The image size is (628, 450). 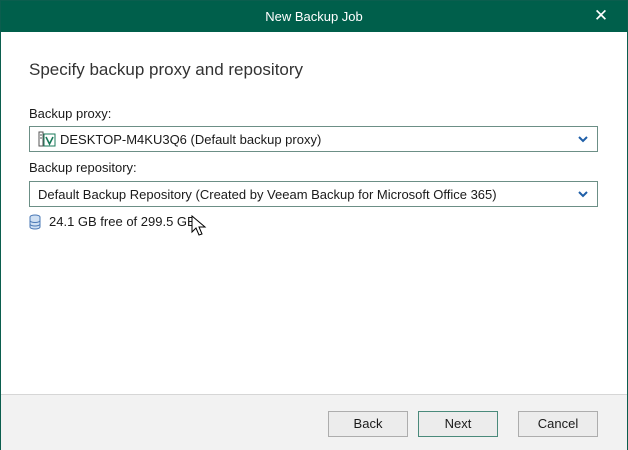 What do you see at coordinates (70, 113) in the screenshot?
I see `backup-proxy-label: Backup proxy:` at bounding box center [70, 113].